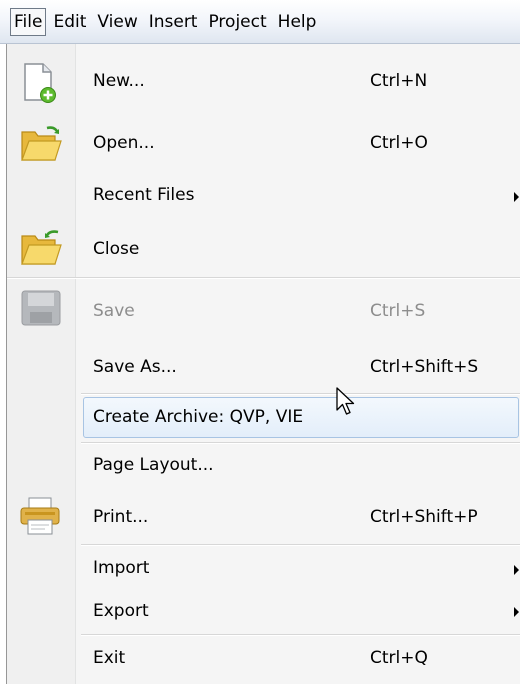 The height and width of the screenshot is (684, 520). What do you see at coordinates (263, 367) in the screenshot?
I see `menu-item-save-as: Save As... Ctrl+Shift+S` at bounding box center [263, 367].